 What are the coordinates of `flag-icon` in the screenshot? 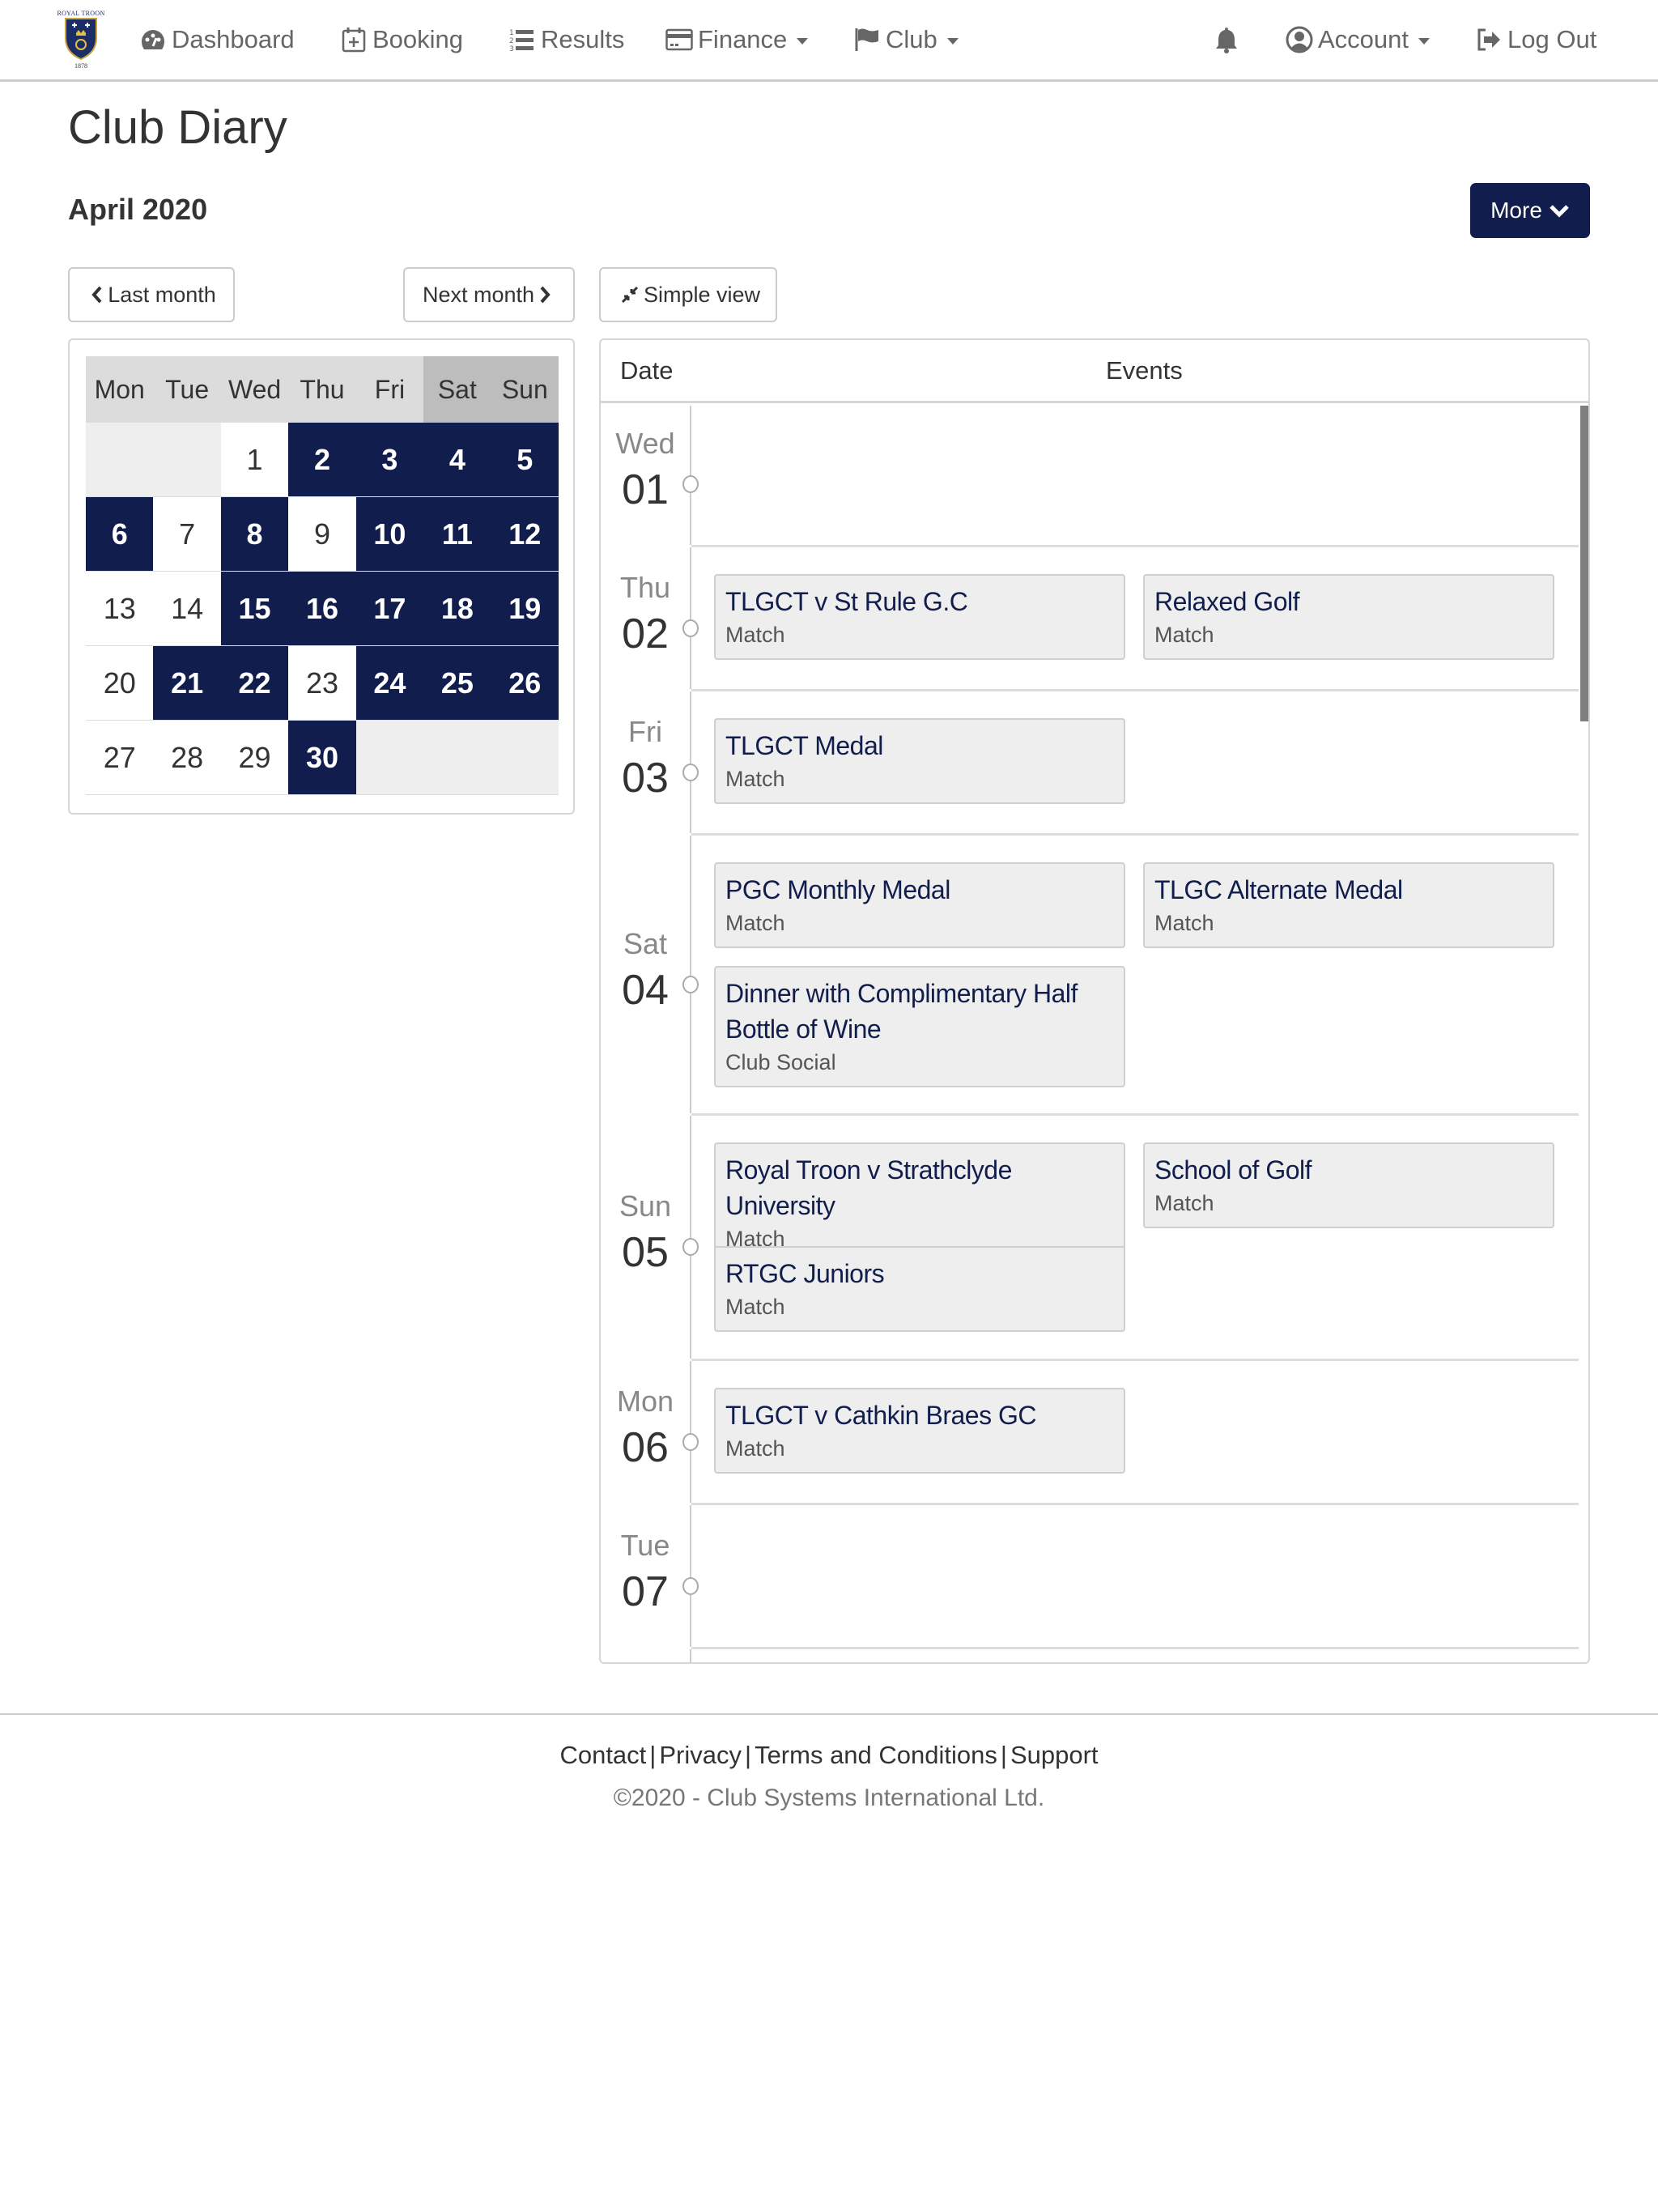 It's located at (867, 39).